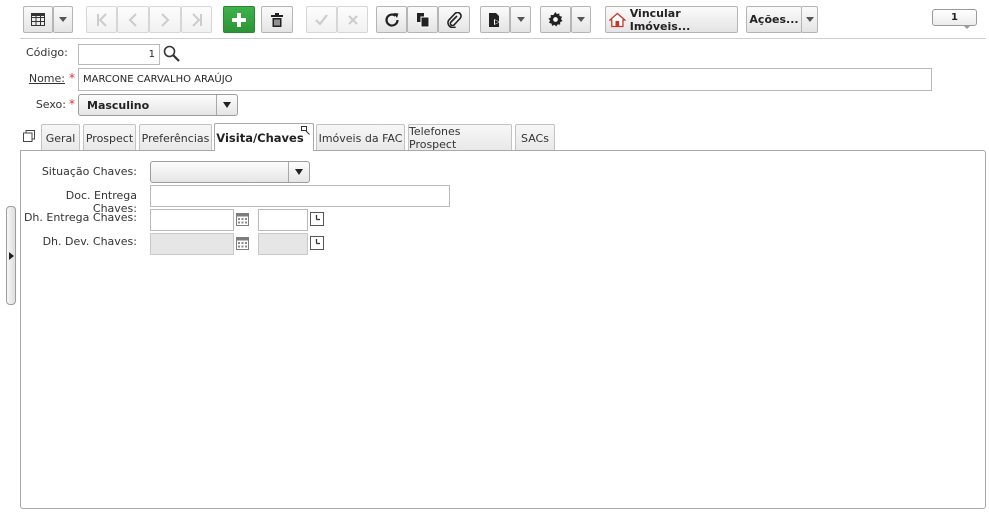 Image resolution: width=989 pixels, height=513 pixels. I want to click on close-icon, so click(352, 19).